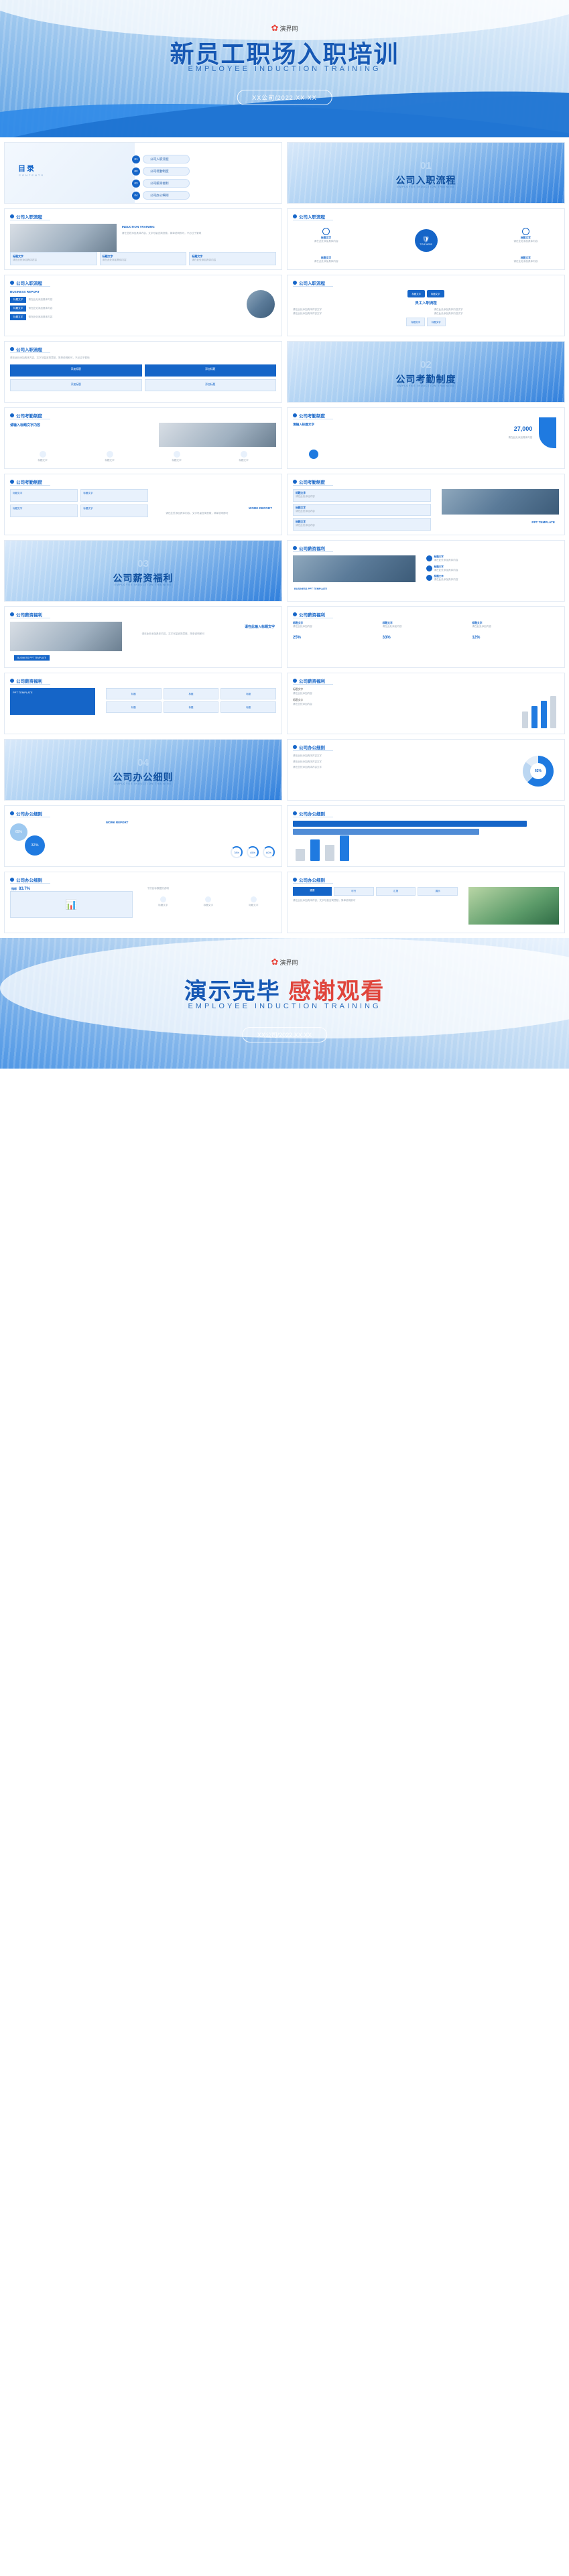  I want to click on tab-1: 重要, so click(312, 891).